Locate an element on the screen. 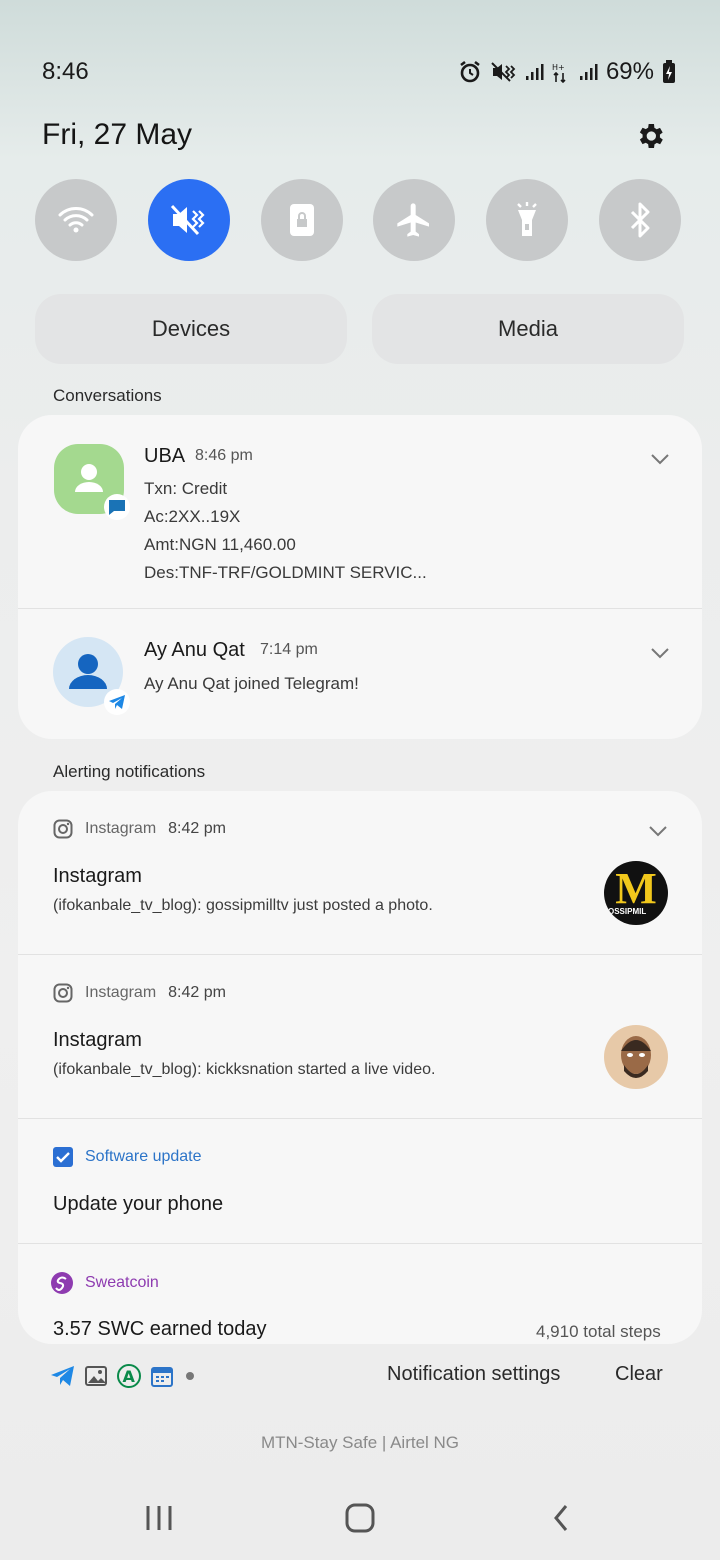 This screenshot has width=720, height=1560. notification-title: 3.57 SWC earned today is located at coordinates (160, 1329).